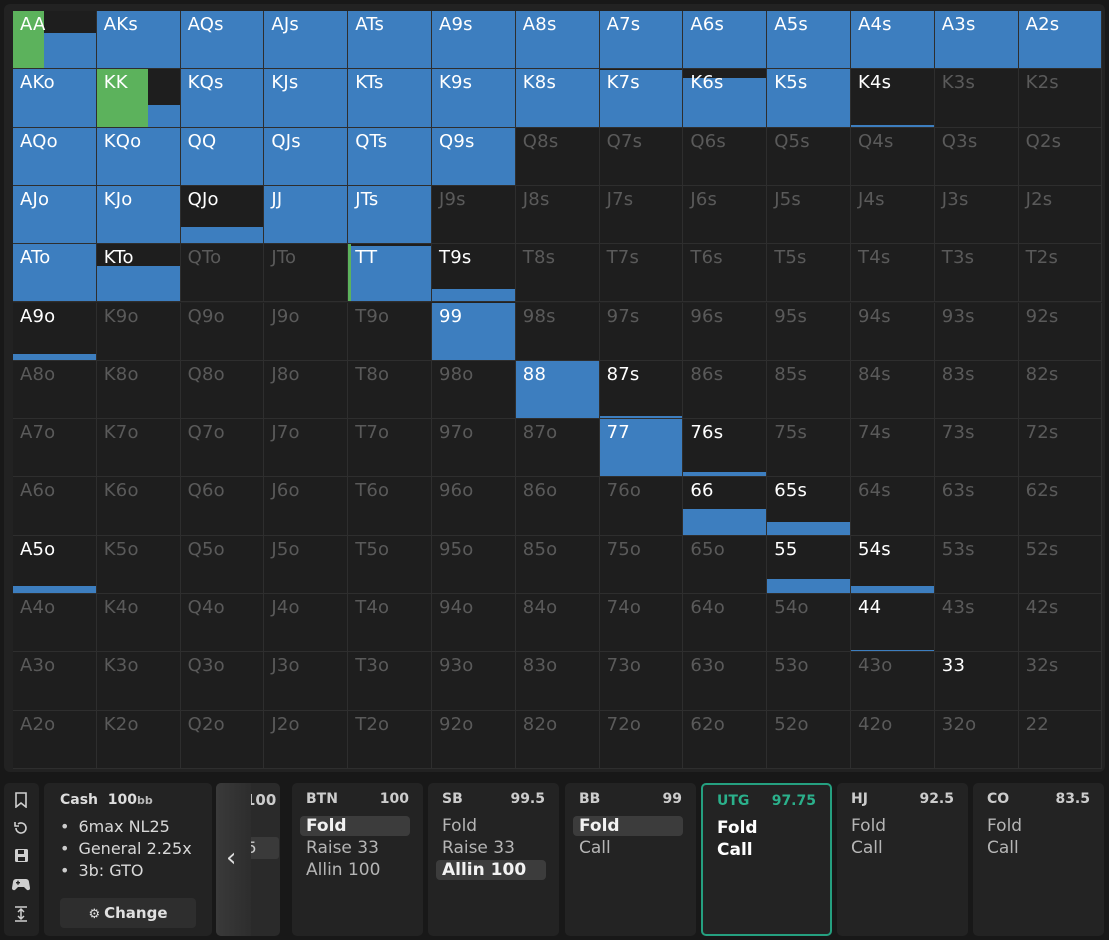  What do you see at coordinates (902, 859) in the screenshot?
I see `position-panel-hj: HJ 92.5 Fold Call` at bounding box center [902, 859].